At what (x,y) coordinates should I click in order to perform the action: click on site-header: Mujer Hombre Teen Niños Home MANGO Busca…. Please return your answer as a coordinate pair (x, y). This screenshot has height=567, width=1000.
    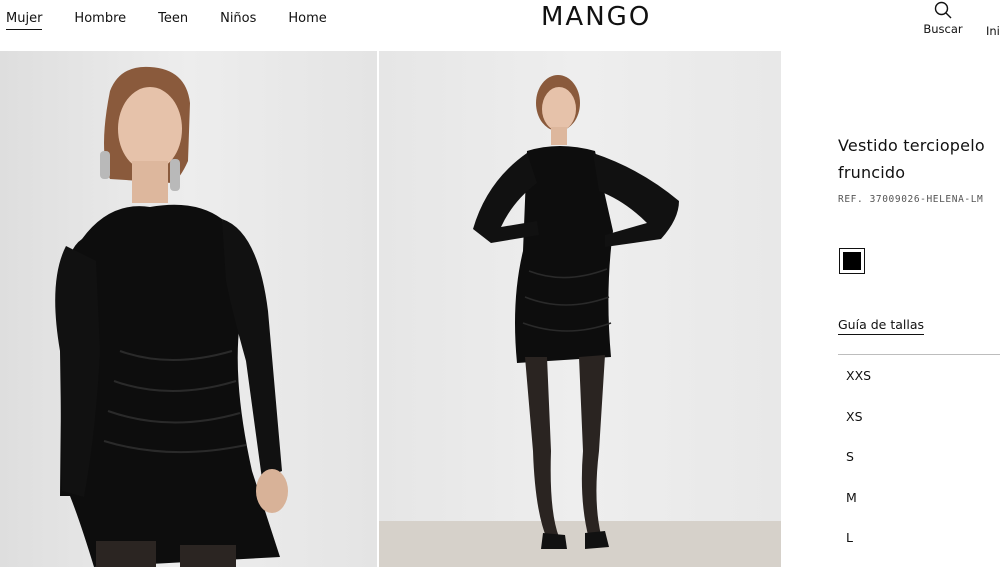
    Looking at the image, I should click on (500, 25).